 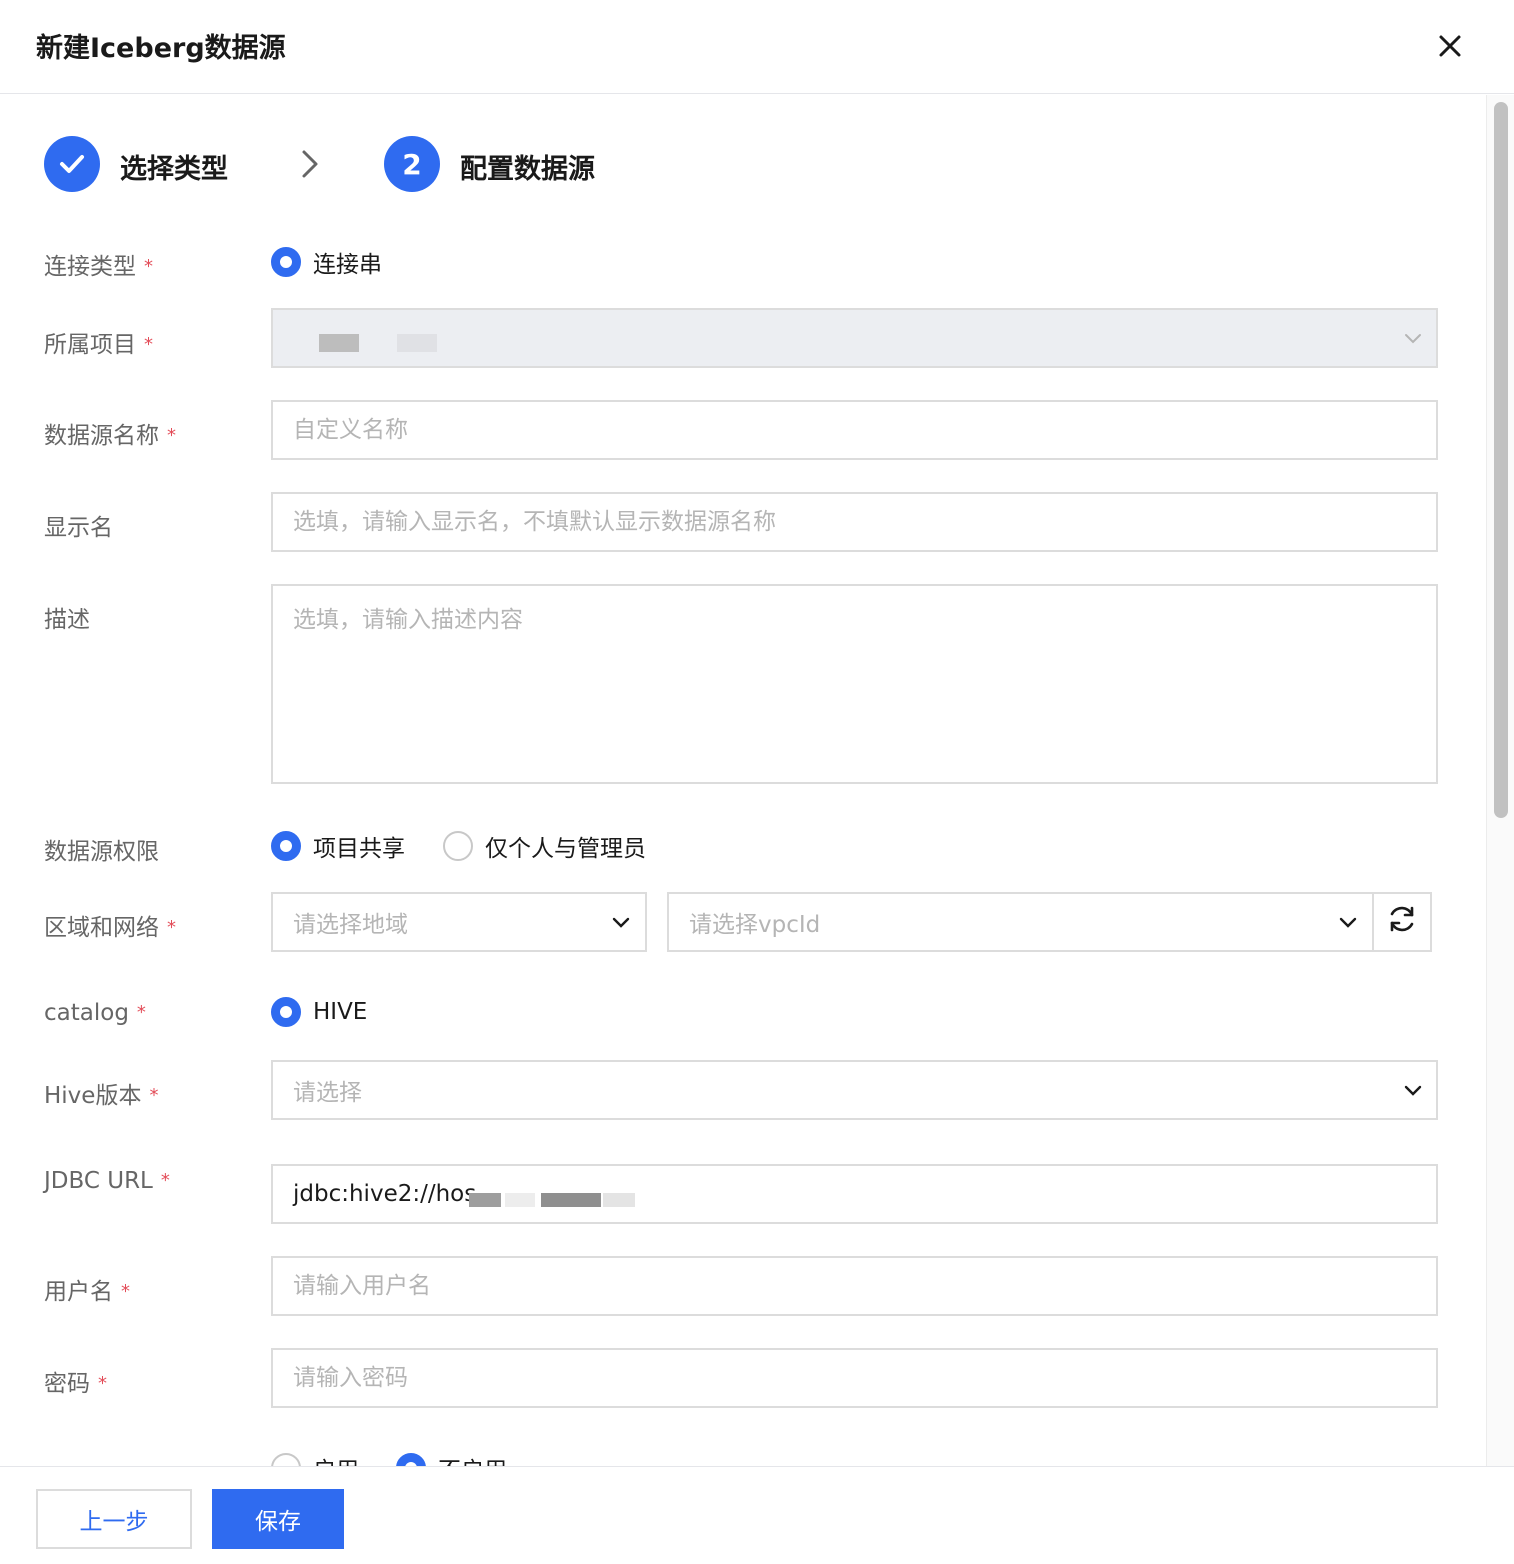 What do you see at coordinates (95, 1013) in the screenshot?
I see `catalog-label: catalog *` at bounding box center [95, 1013].